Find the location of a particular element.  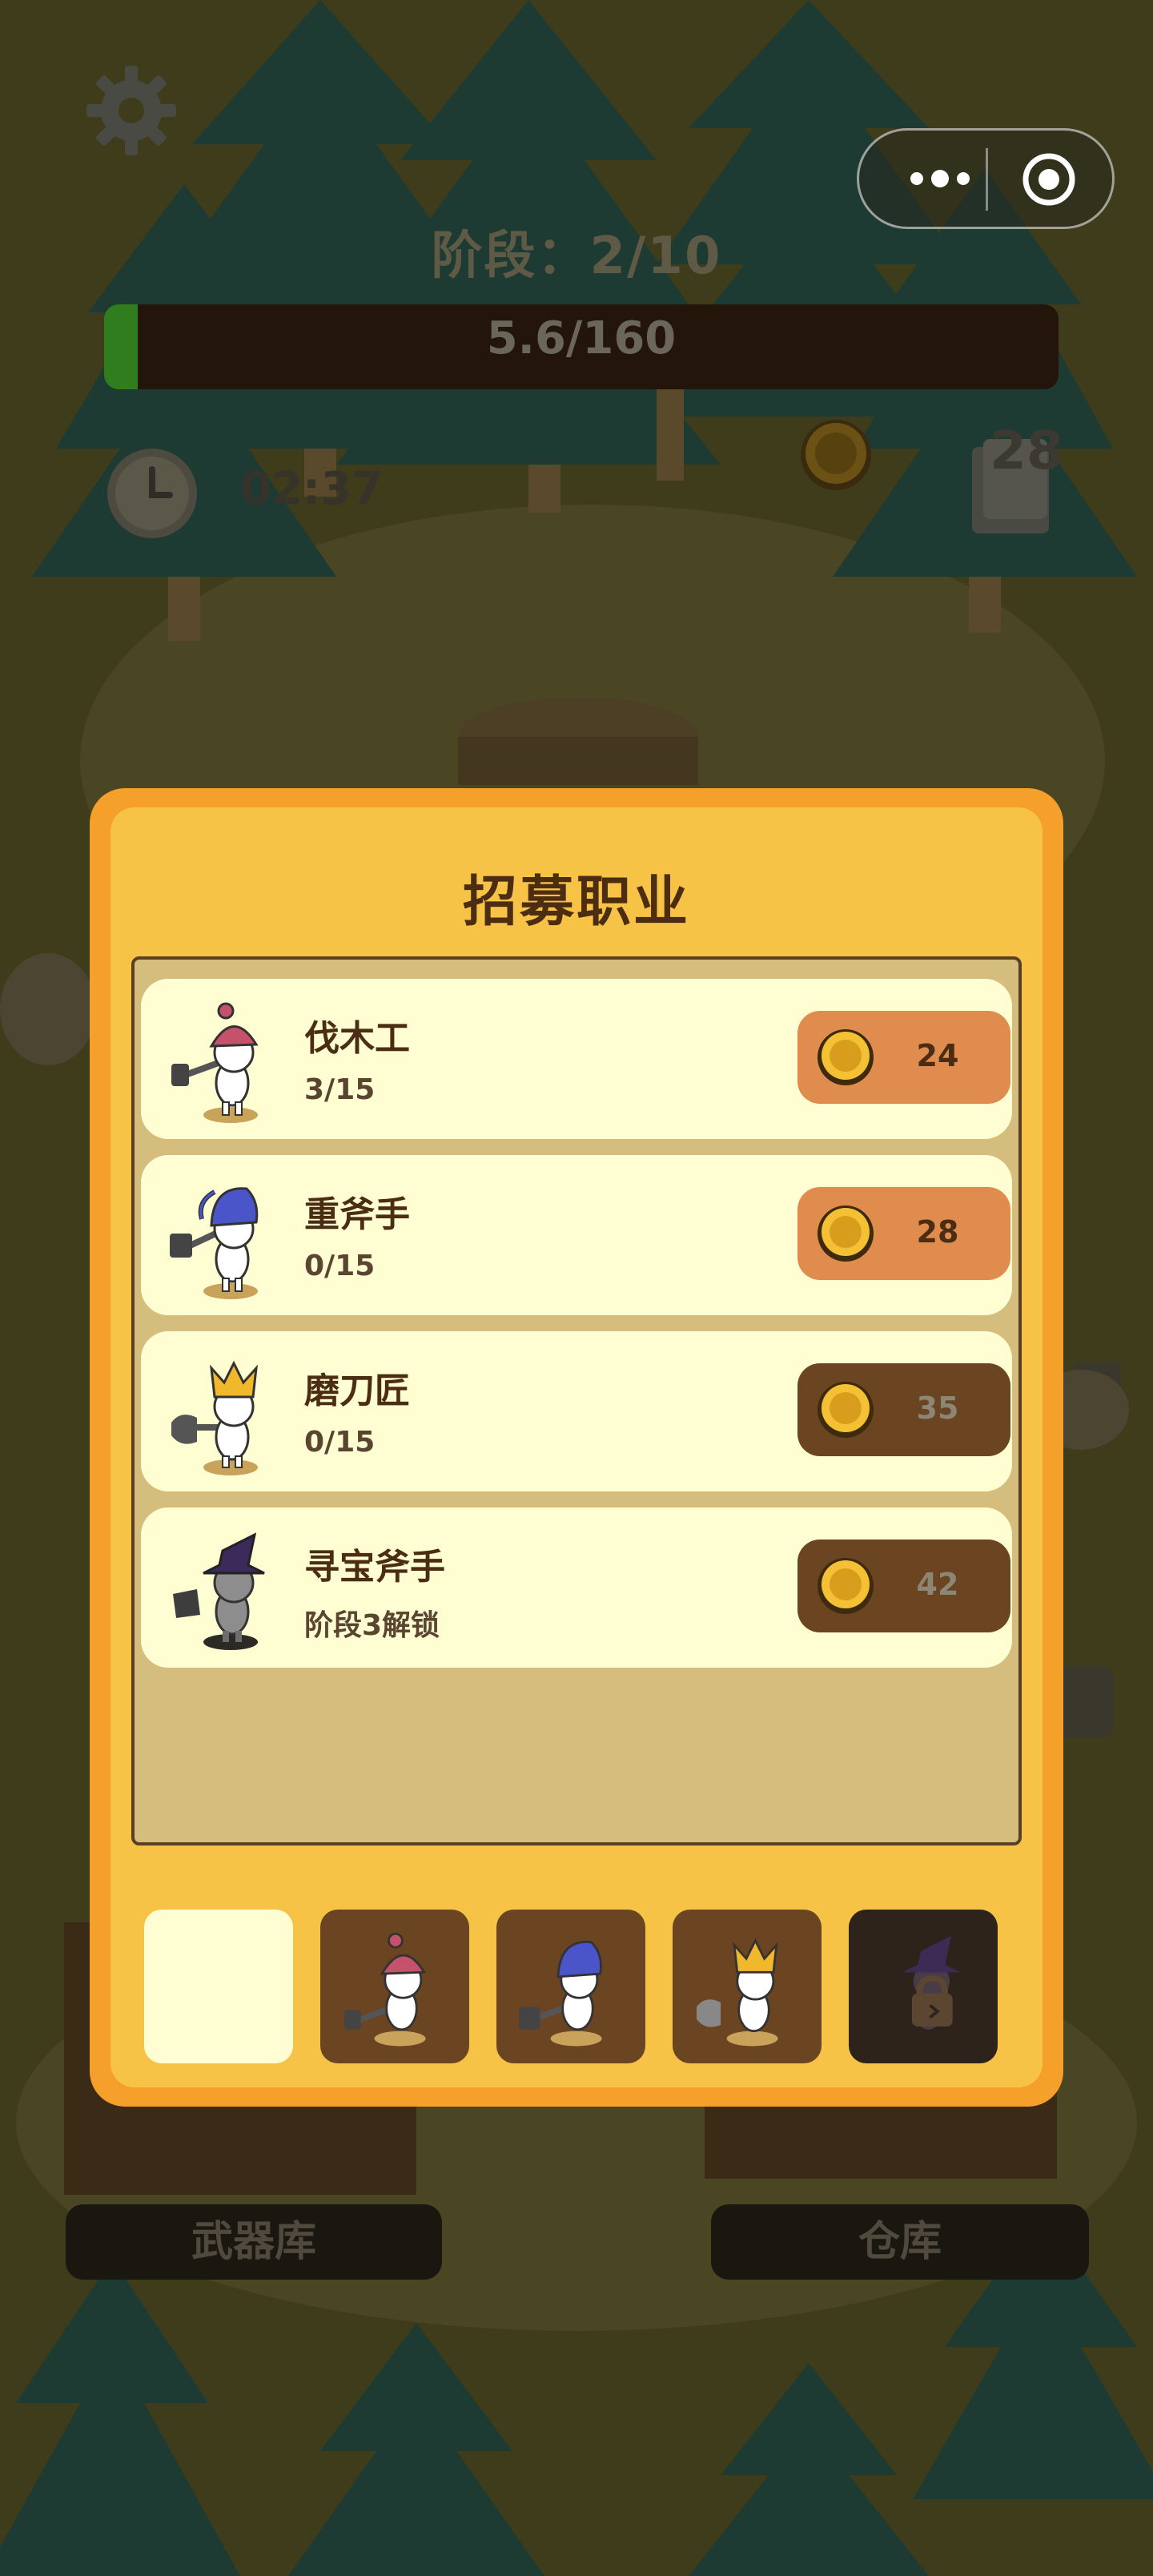

capsule-divider is located at coordinates (987, 179).